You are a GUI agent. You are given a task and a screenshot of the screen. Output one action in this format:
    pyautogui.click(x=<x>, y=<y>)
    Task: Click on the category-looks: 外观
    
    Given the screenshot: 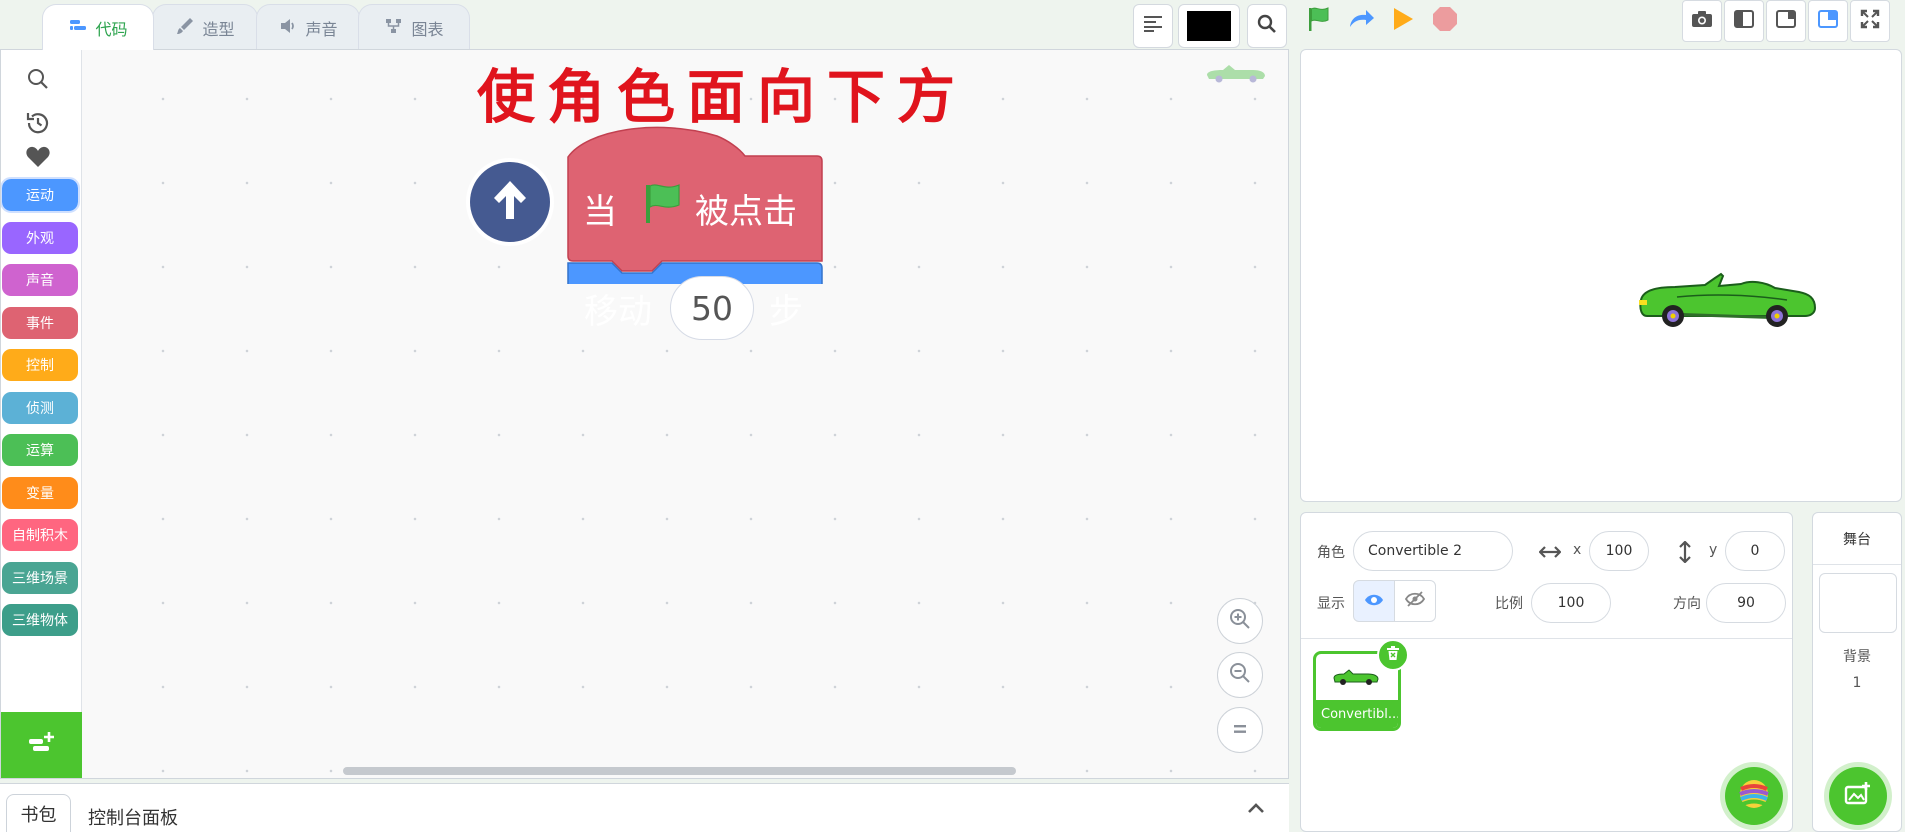 What is the action you would take?
    pyautogui.click(x=40, y=238)
    